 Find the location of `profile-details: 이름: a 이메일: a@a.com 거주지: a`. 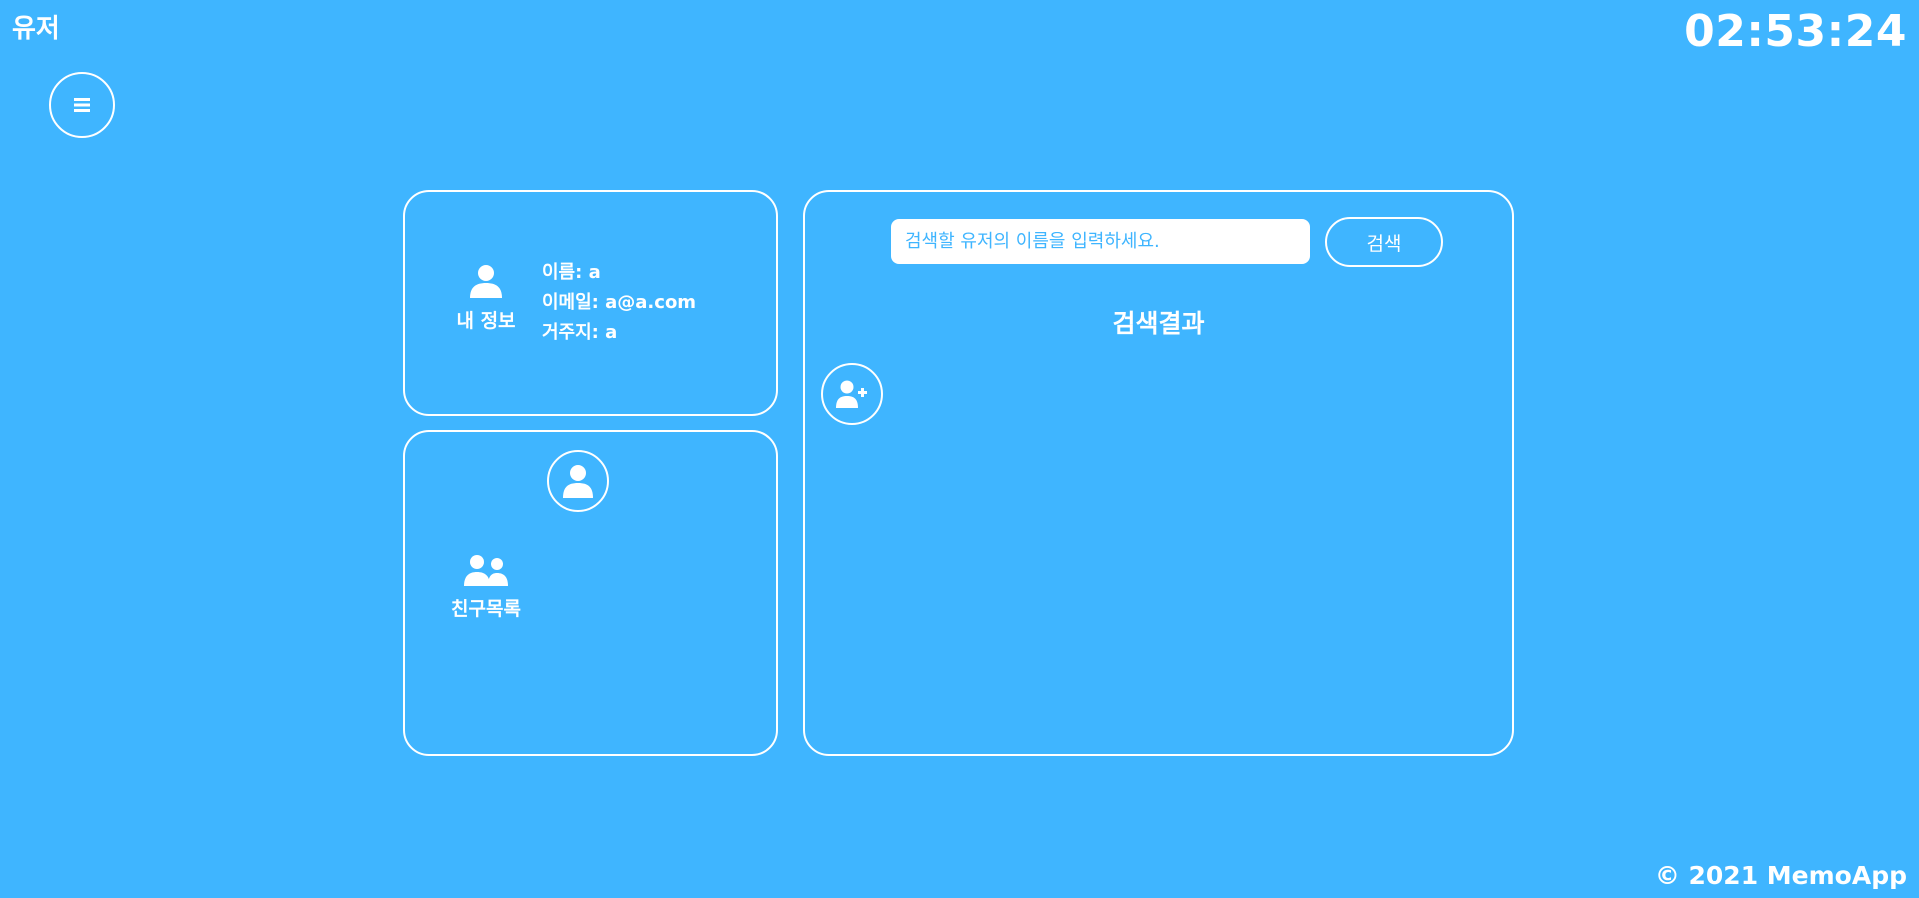

profile-details: 이름: a 이메일: a@a.com 거주지: a is located at coordinates (619, 303).